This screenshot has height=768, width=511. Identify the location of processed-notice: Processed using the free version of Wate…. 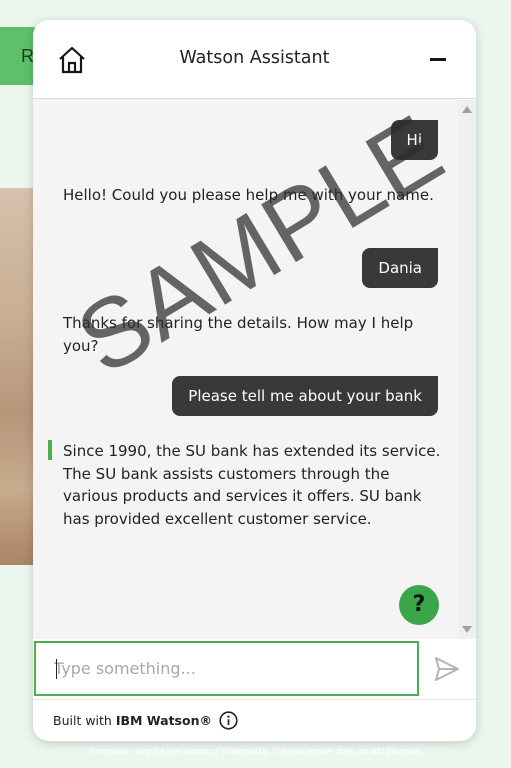
(255, 751).